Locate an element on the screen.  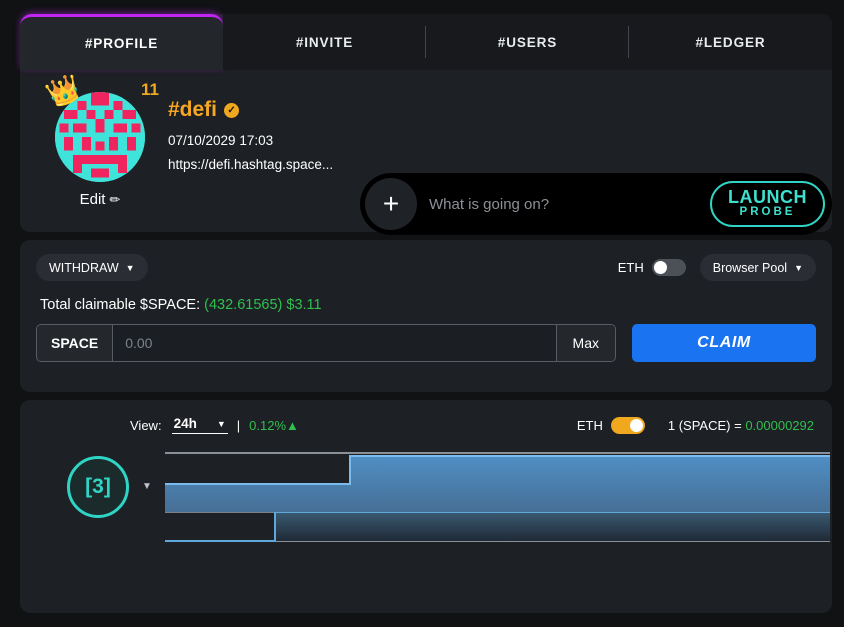
verified-icon: ✓ is located at coordinates (232, 110).